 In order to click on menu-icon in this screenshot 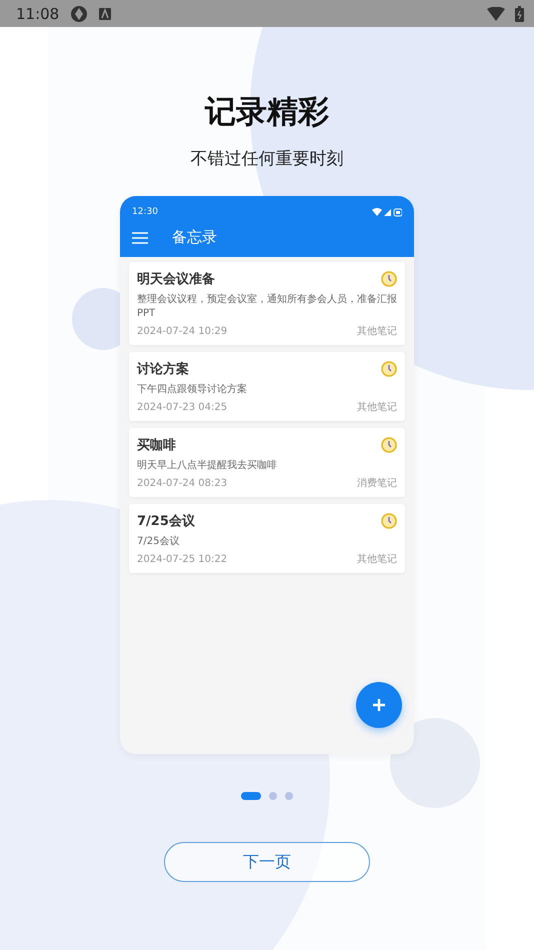, I will do `click(140, 238)`.